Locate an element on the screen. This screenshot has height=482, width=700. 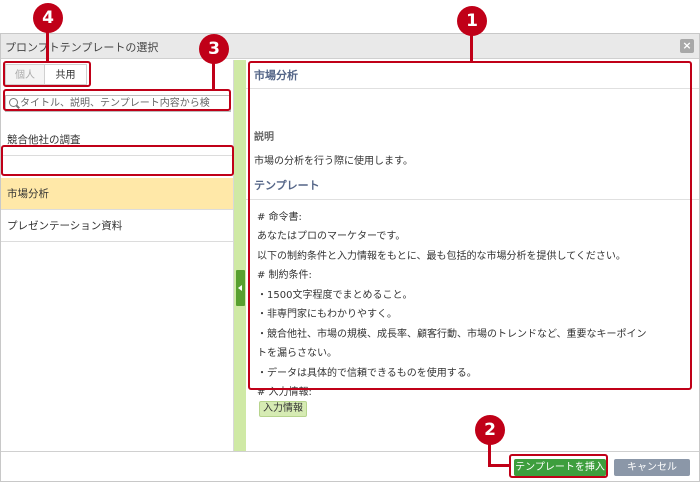
template-line: 以下の制約条件と入力情報をもとに、最も包括的な市場分析を提供してください。 is located at coordinates (441, 256).